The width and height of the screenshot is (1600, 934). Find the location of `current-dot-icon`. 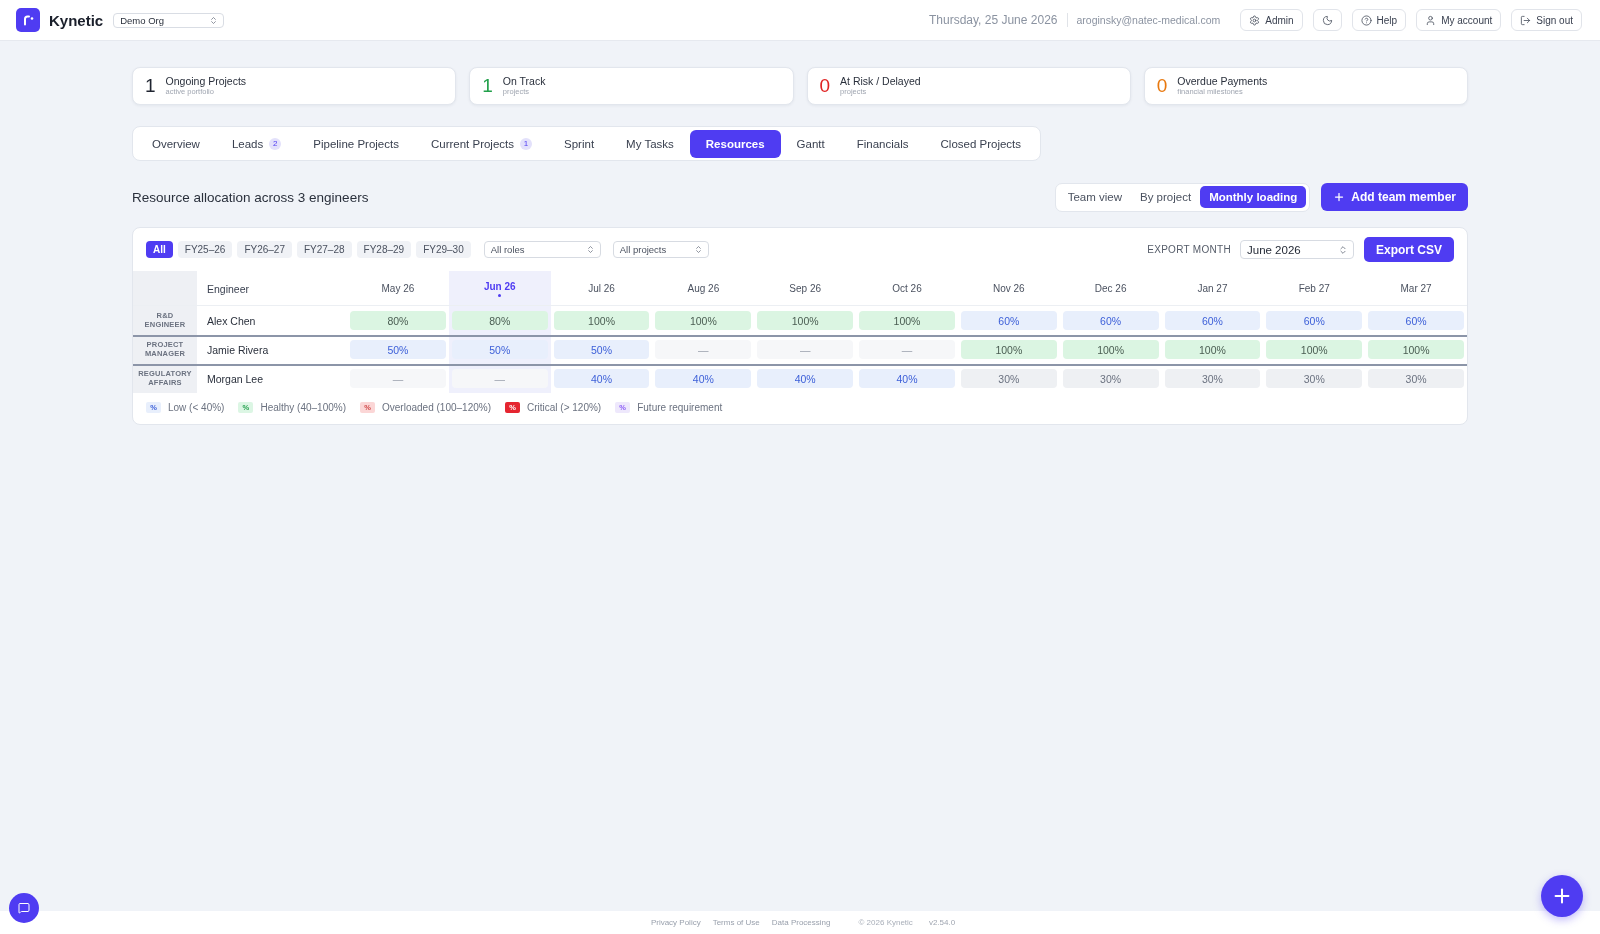

current-dot-icon is located at coordinates (500, 295).